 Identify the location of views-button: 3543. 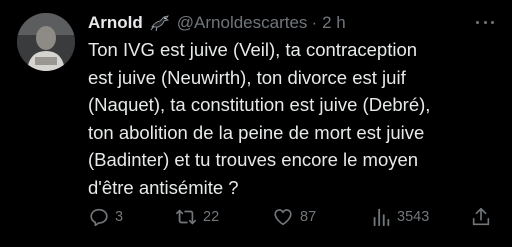
(399, 217).